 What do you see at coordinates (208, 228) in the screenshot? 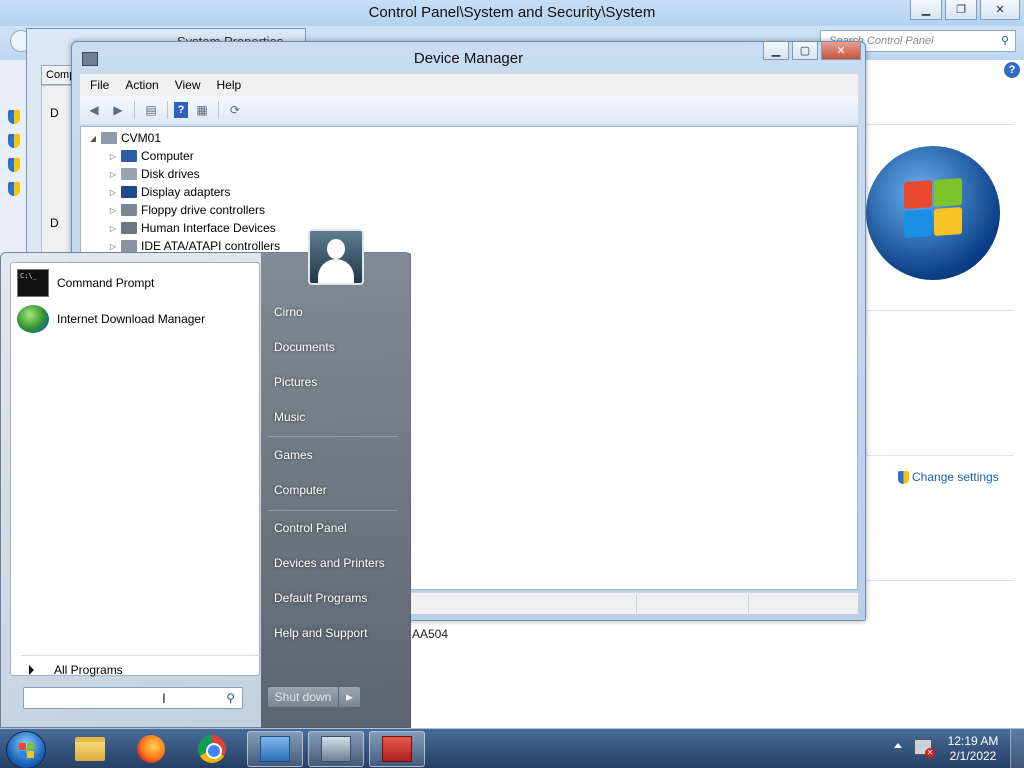
I see `tree-item-label: Human Interface Devices` at bounding box center [208, 228].